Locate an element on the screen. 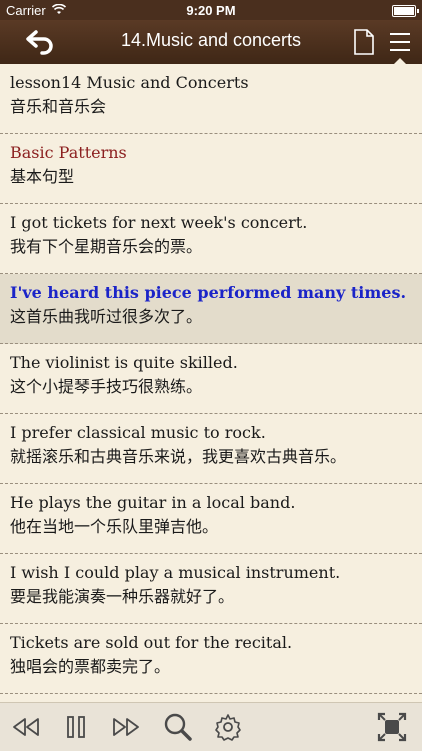 The image size is (422, 751). settings-gear-icon is located at coordinates (228, 727).